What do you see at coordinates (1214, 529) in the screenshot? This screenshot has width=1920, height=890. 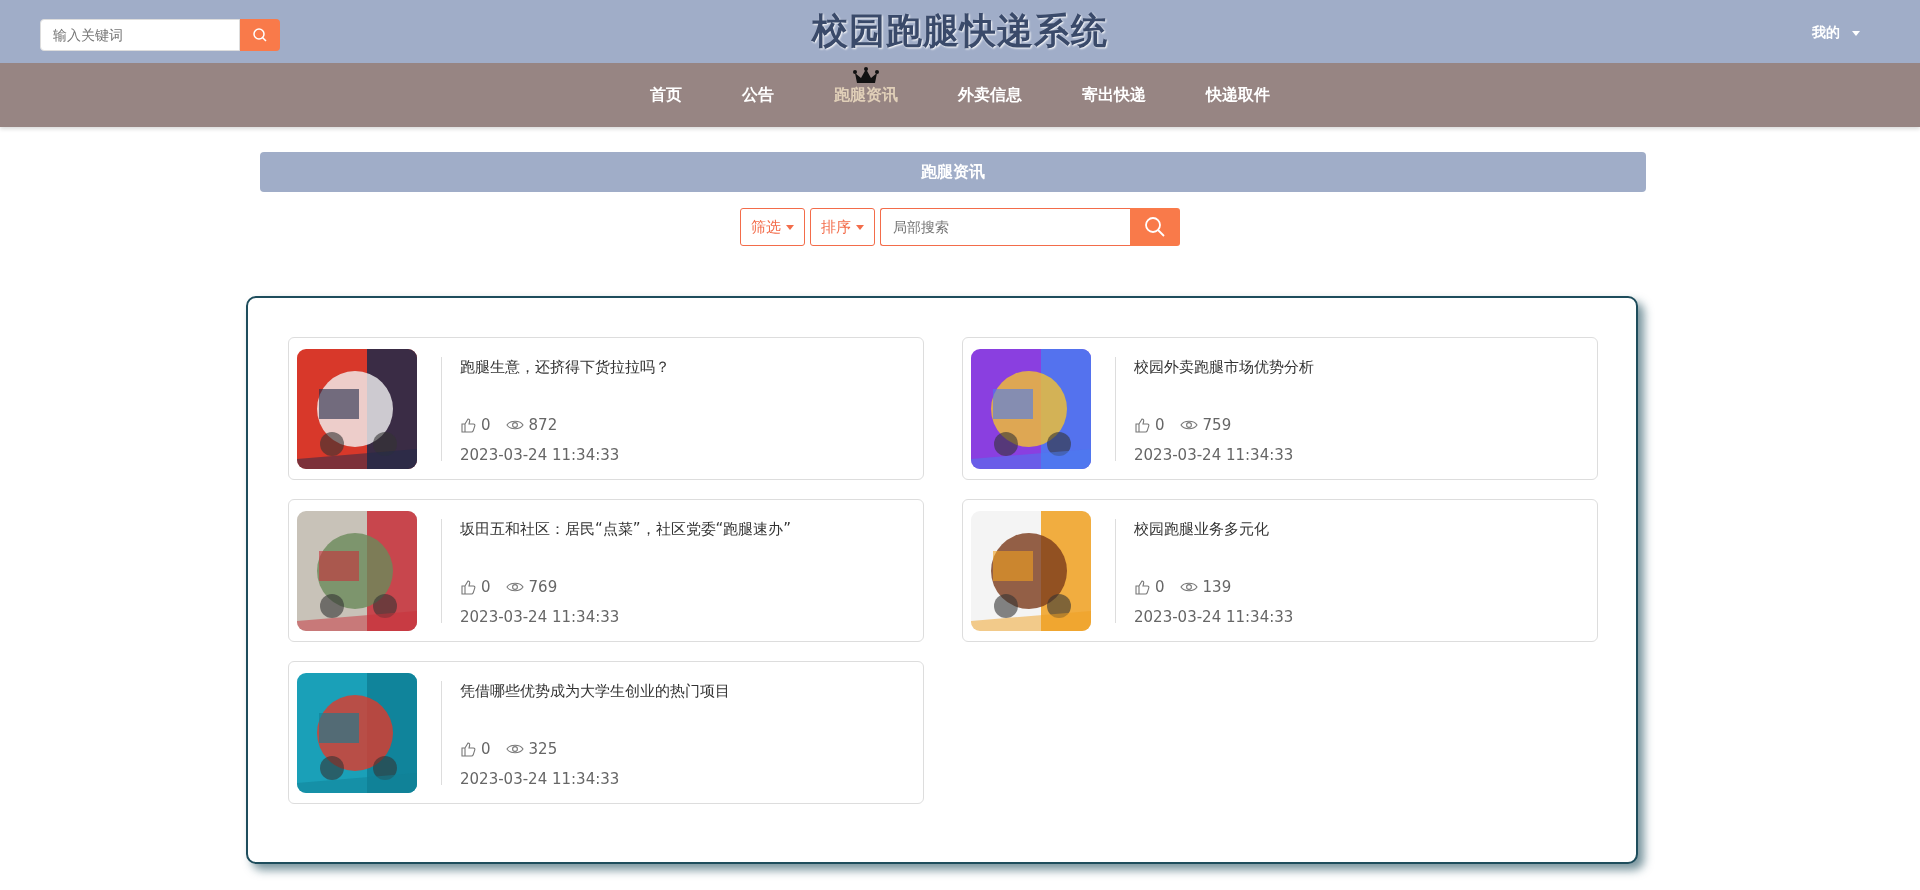 I see `news-title: 校园跑腿业务多元化` at bounding box center [1214, 529].